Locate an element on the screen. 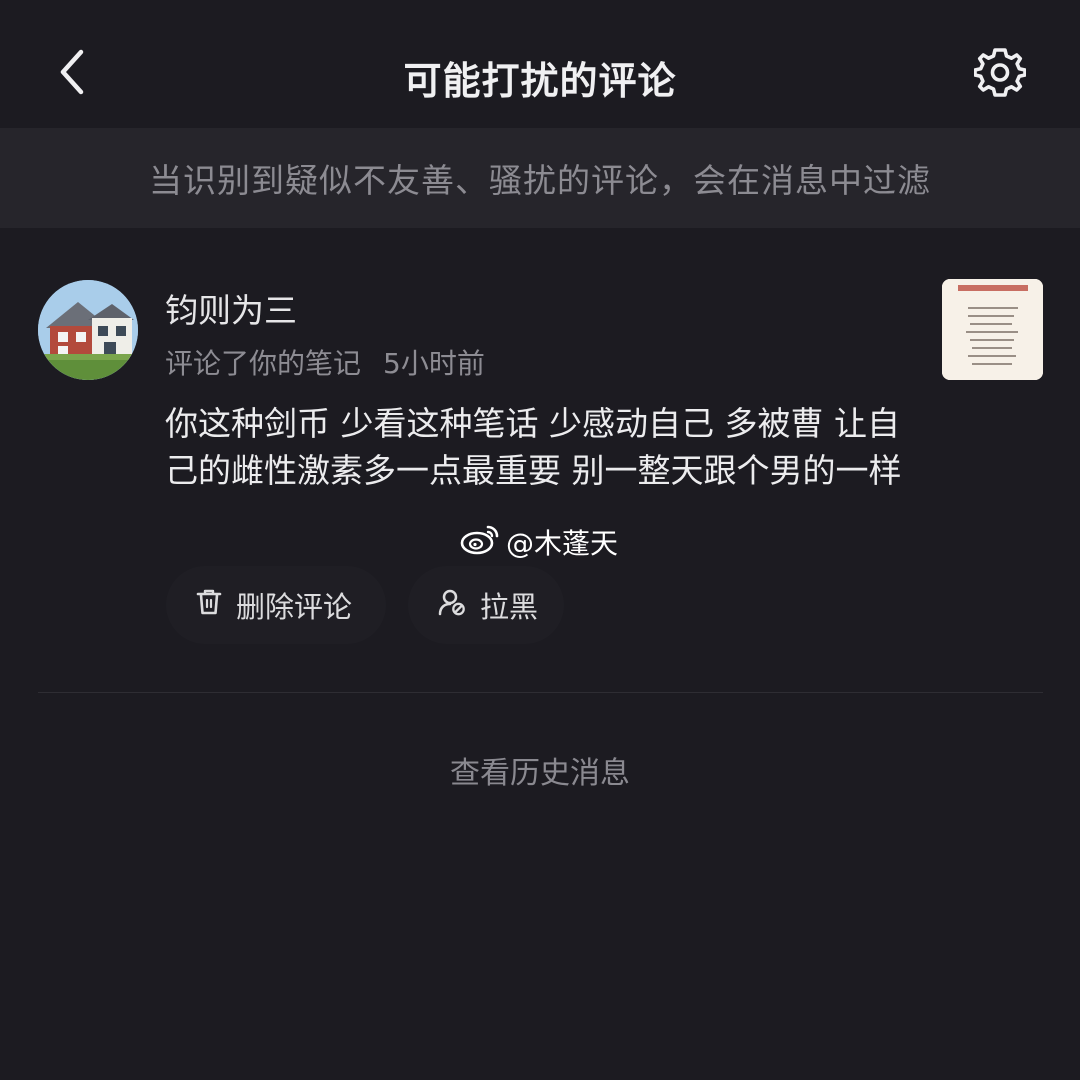 Image resolution: width=1080 pixels, height=1080 pixels. top-bar: 可能打扰的评论 is located at coordinates (540, 64).